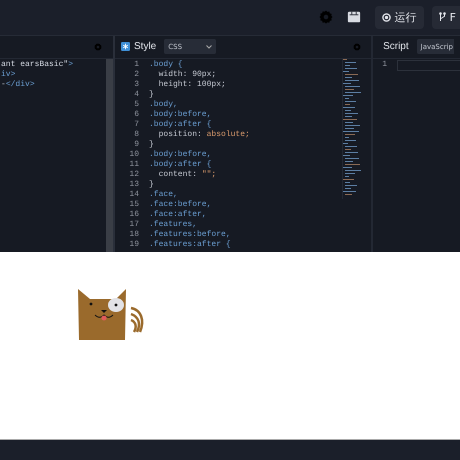 This screenshot has height=460, width=460. I want to click on code-line: .body {, so click(166, 65).